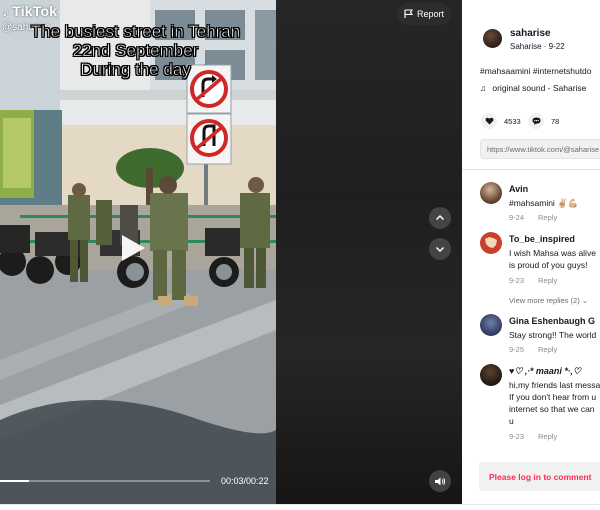  What do you see at coordinates (492, 38) in the screenshot?
I see `author-avatar` at bounding box center [492, 38].